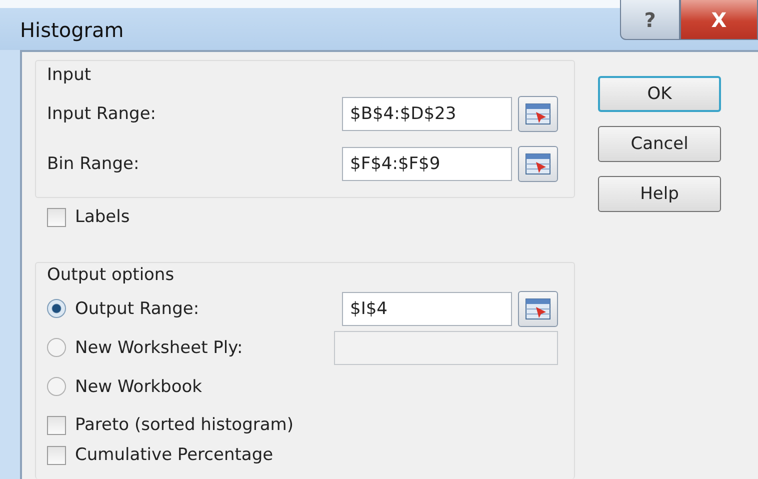 The width and height of the screenshot is (758, 479). What do you see at coordinates (650, 20) in the screenshot?
I see `help-button: ?` at bounding box center [650, 20].